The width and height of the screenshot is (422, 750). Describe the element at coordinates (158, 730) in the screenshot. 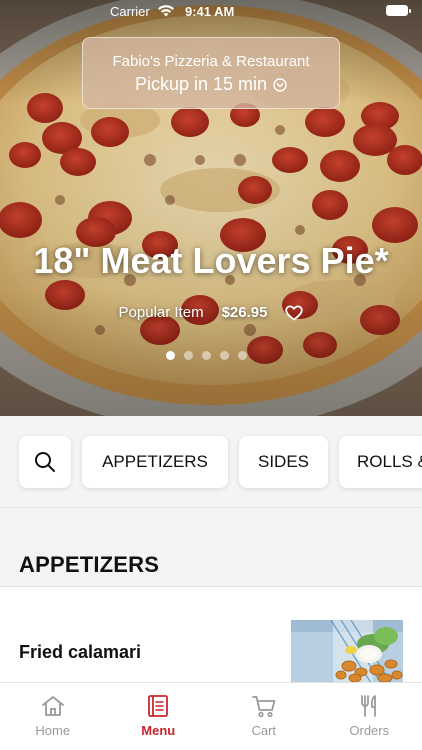

I see `tab-menu-label: Menu` at that location.